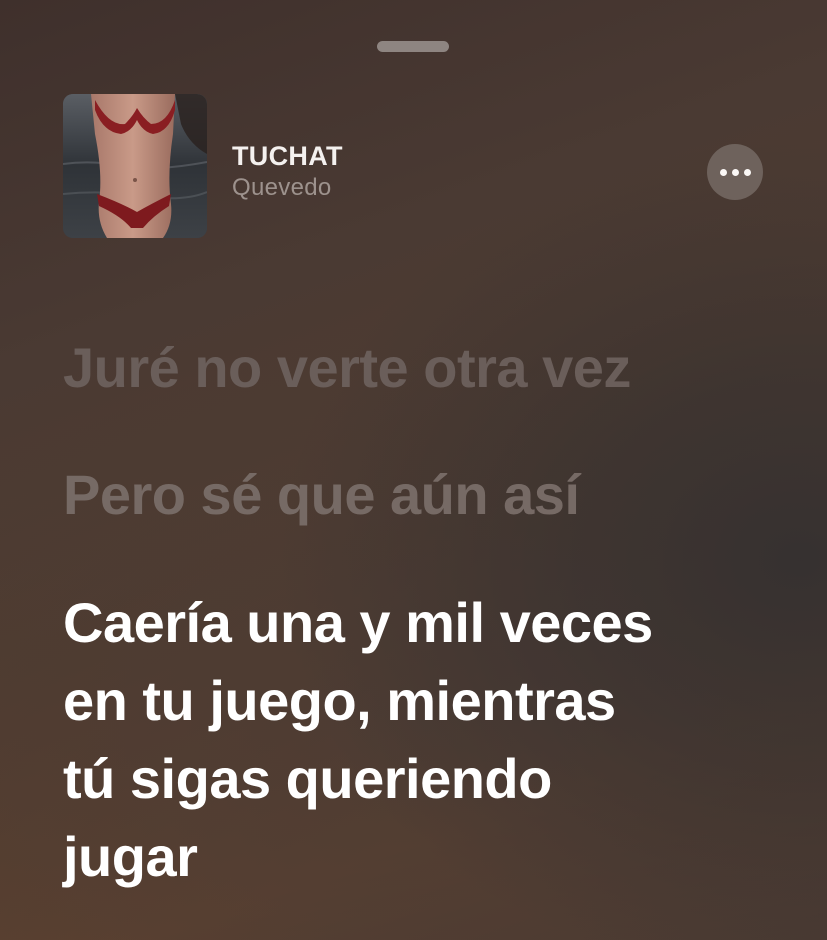 Image resolution: width=827 pixels, height=940 pixels. I want to click on now-playing-header: TUCHAT Quevedo, so click(413, 166).